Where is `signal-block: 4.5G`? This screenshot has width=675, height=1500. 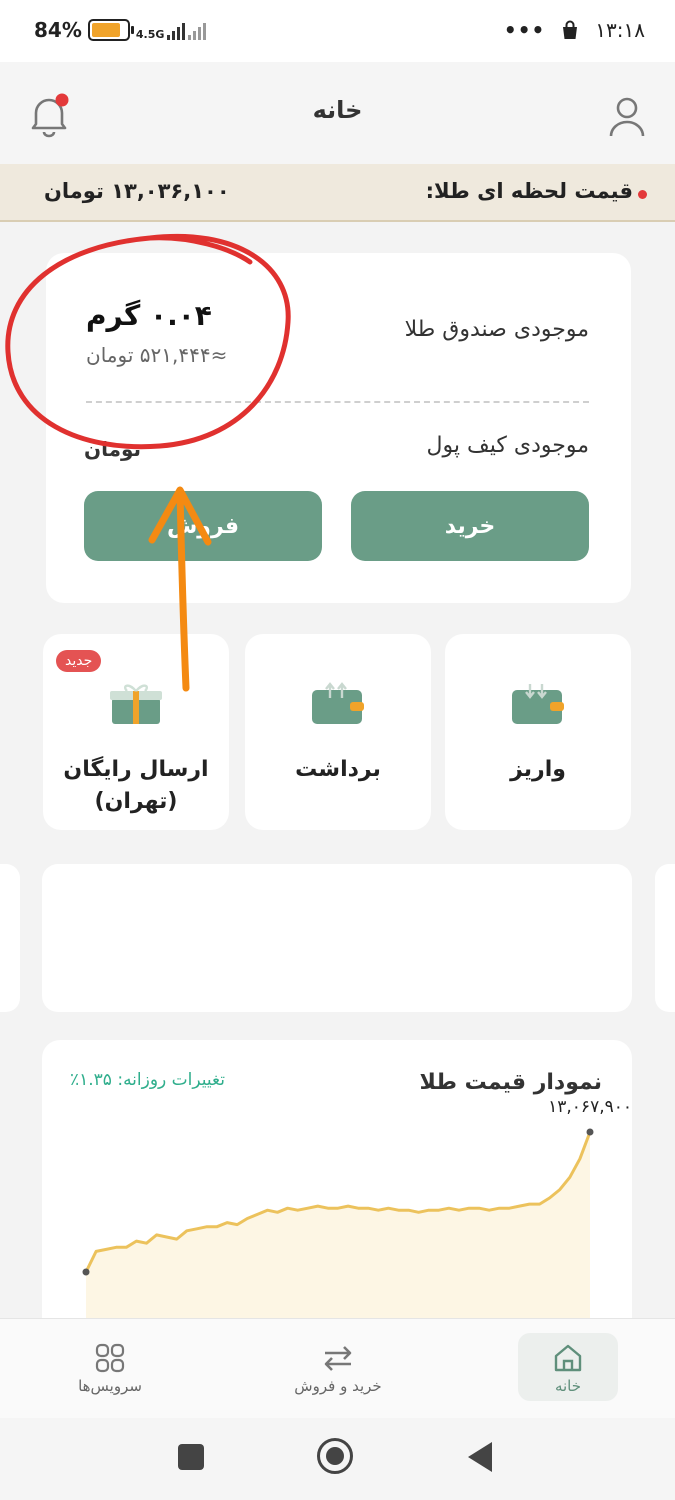
signal-block: 4.5G is located at coordinates (171, 30).